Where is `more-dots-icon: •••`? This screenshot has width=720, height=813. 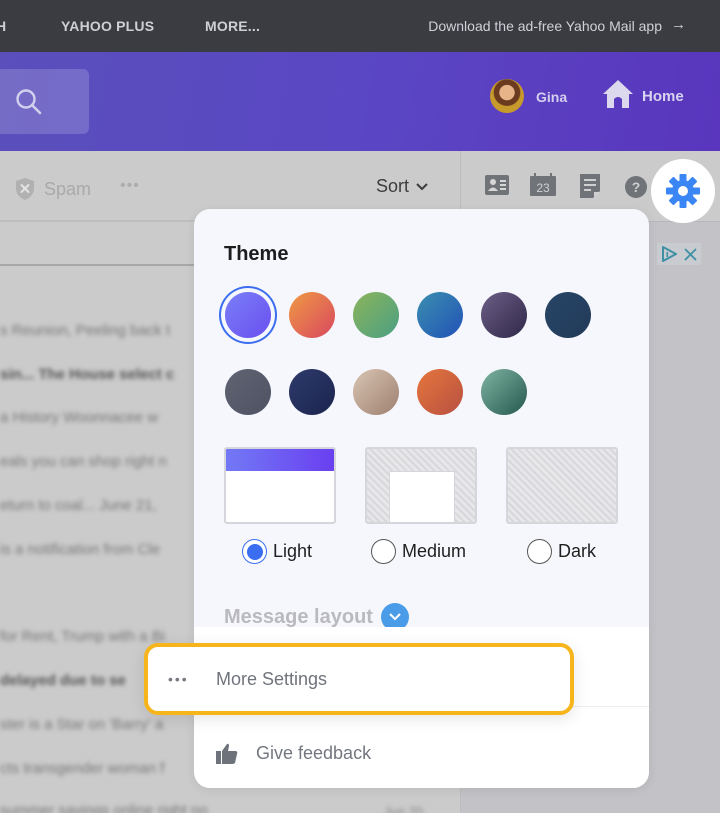
more-dots-icon: ••• is located at coordinates (178, 679).